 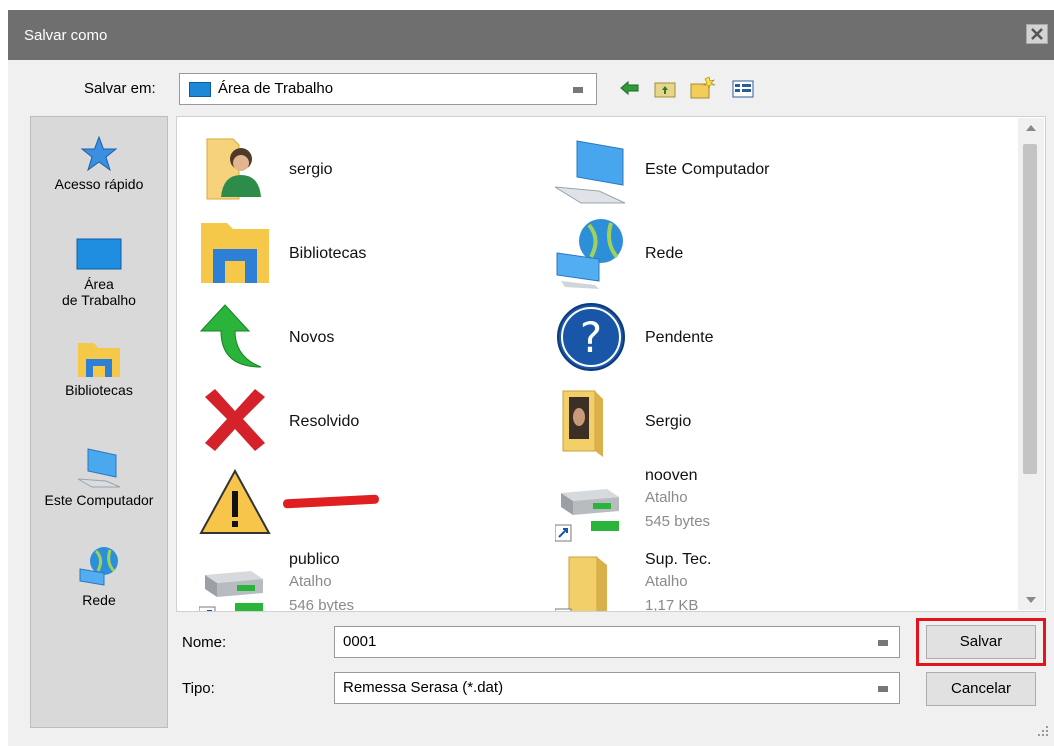 I want to click on place-network: Rede, so click(x=99, y=576).